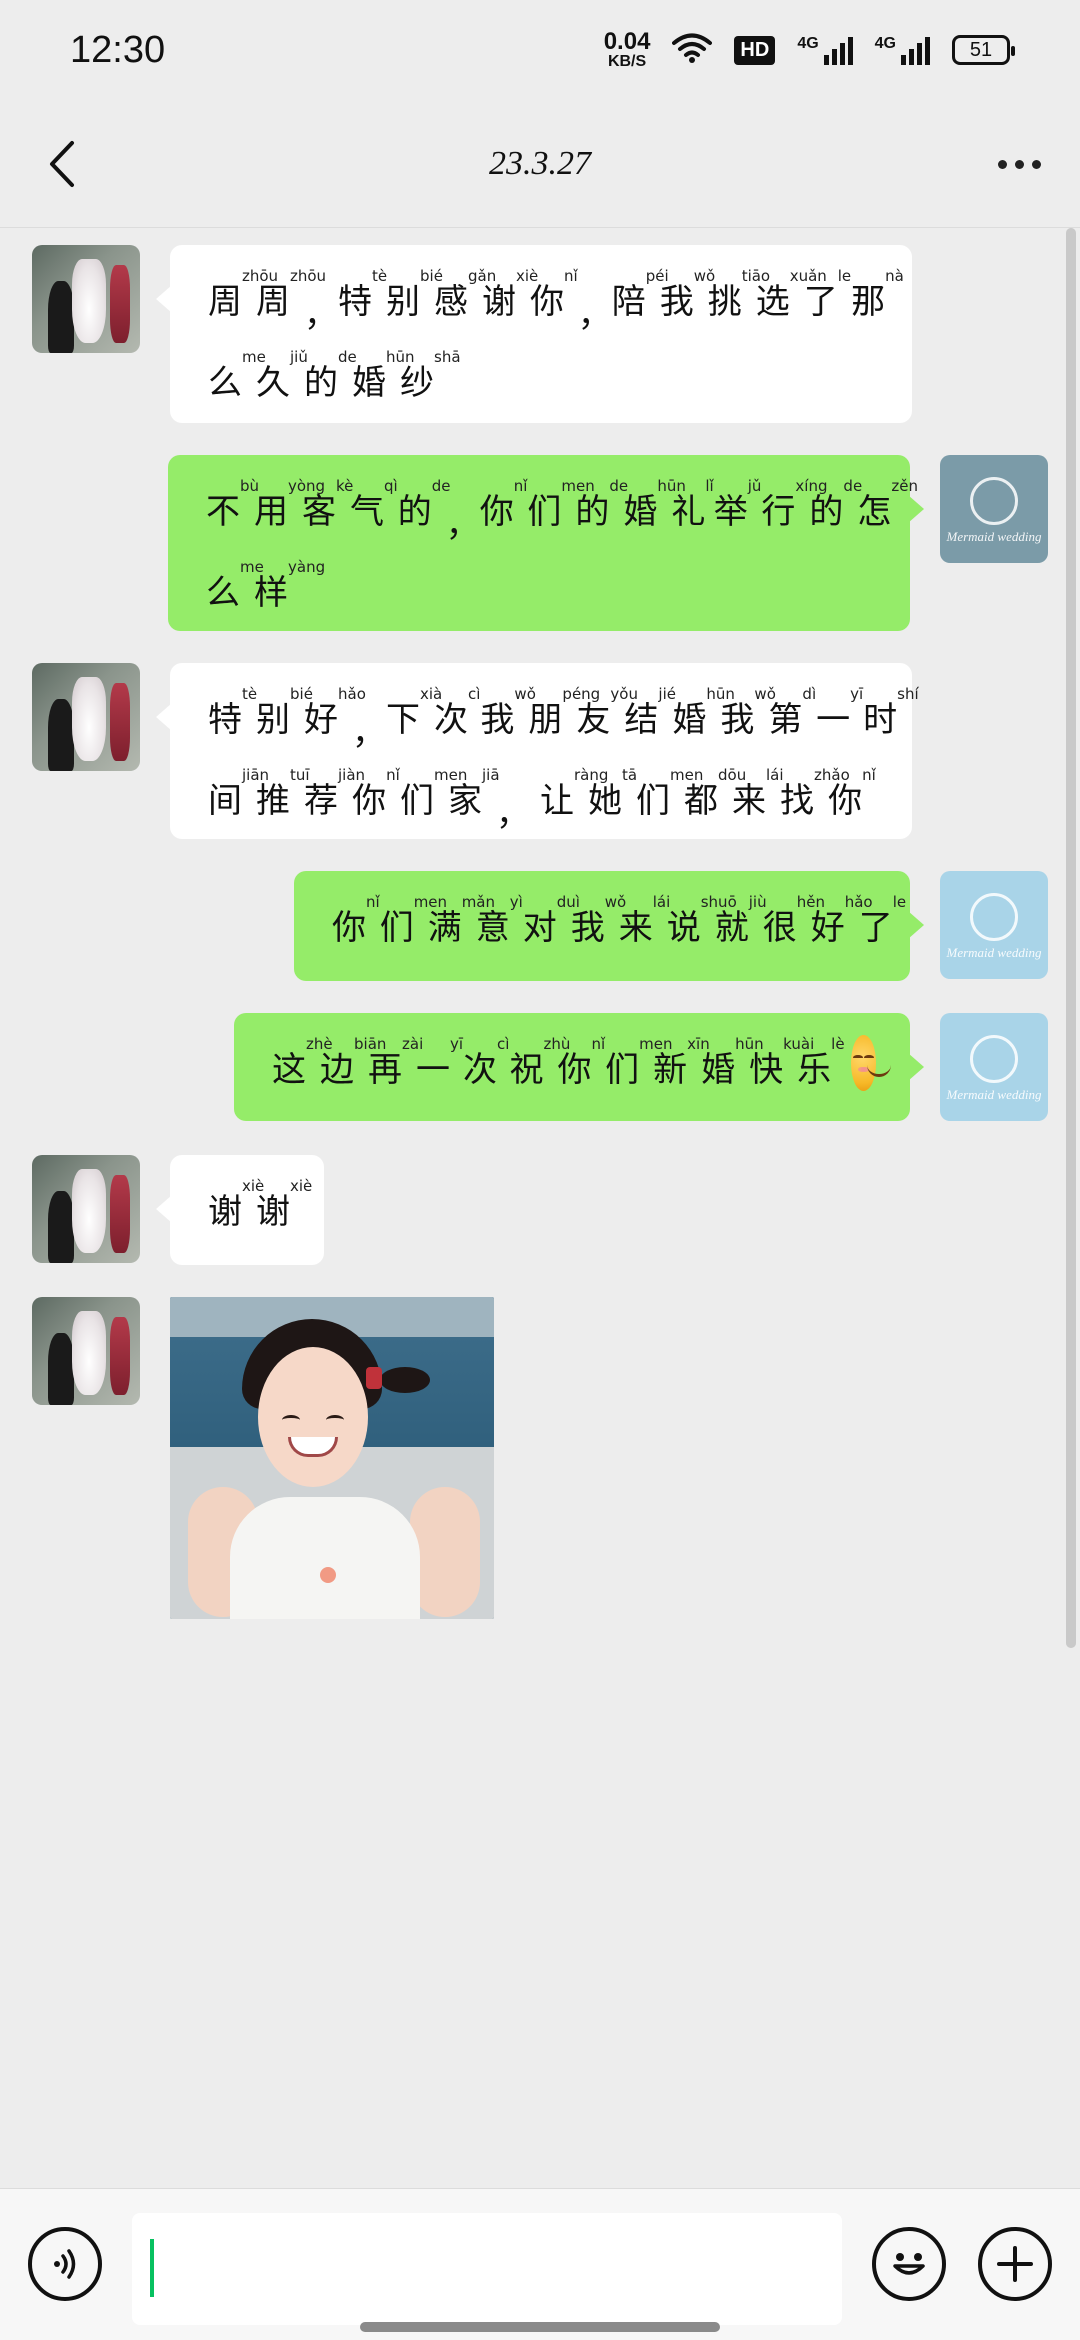 The height and width of the screenshot is (2340, 1080). What do you see at coordinates (635, 928) in the screenshot?
I see `hanzi: 来` at bounding box center [635, 928].